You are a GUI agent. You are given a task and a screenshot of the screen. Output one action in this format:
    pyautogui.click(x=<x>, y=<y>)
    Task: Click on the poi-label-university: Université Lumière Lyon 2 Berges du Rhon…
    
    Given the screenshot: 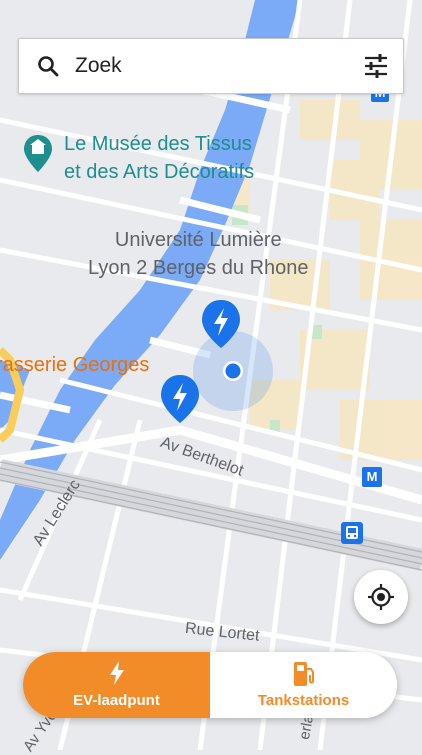 What is the action you would take?
    pyautogui.click(x=198, y=254)
    